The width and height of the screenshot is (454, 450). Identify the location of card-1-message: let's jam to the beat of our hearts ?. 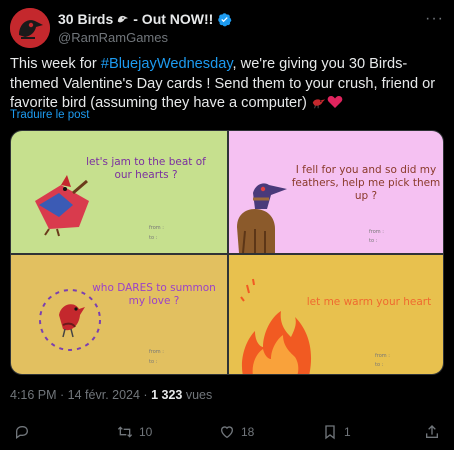
(146, 168).